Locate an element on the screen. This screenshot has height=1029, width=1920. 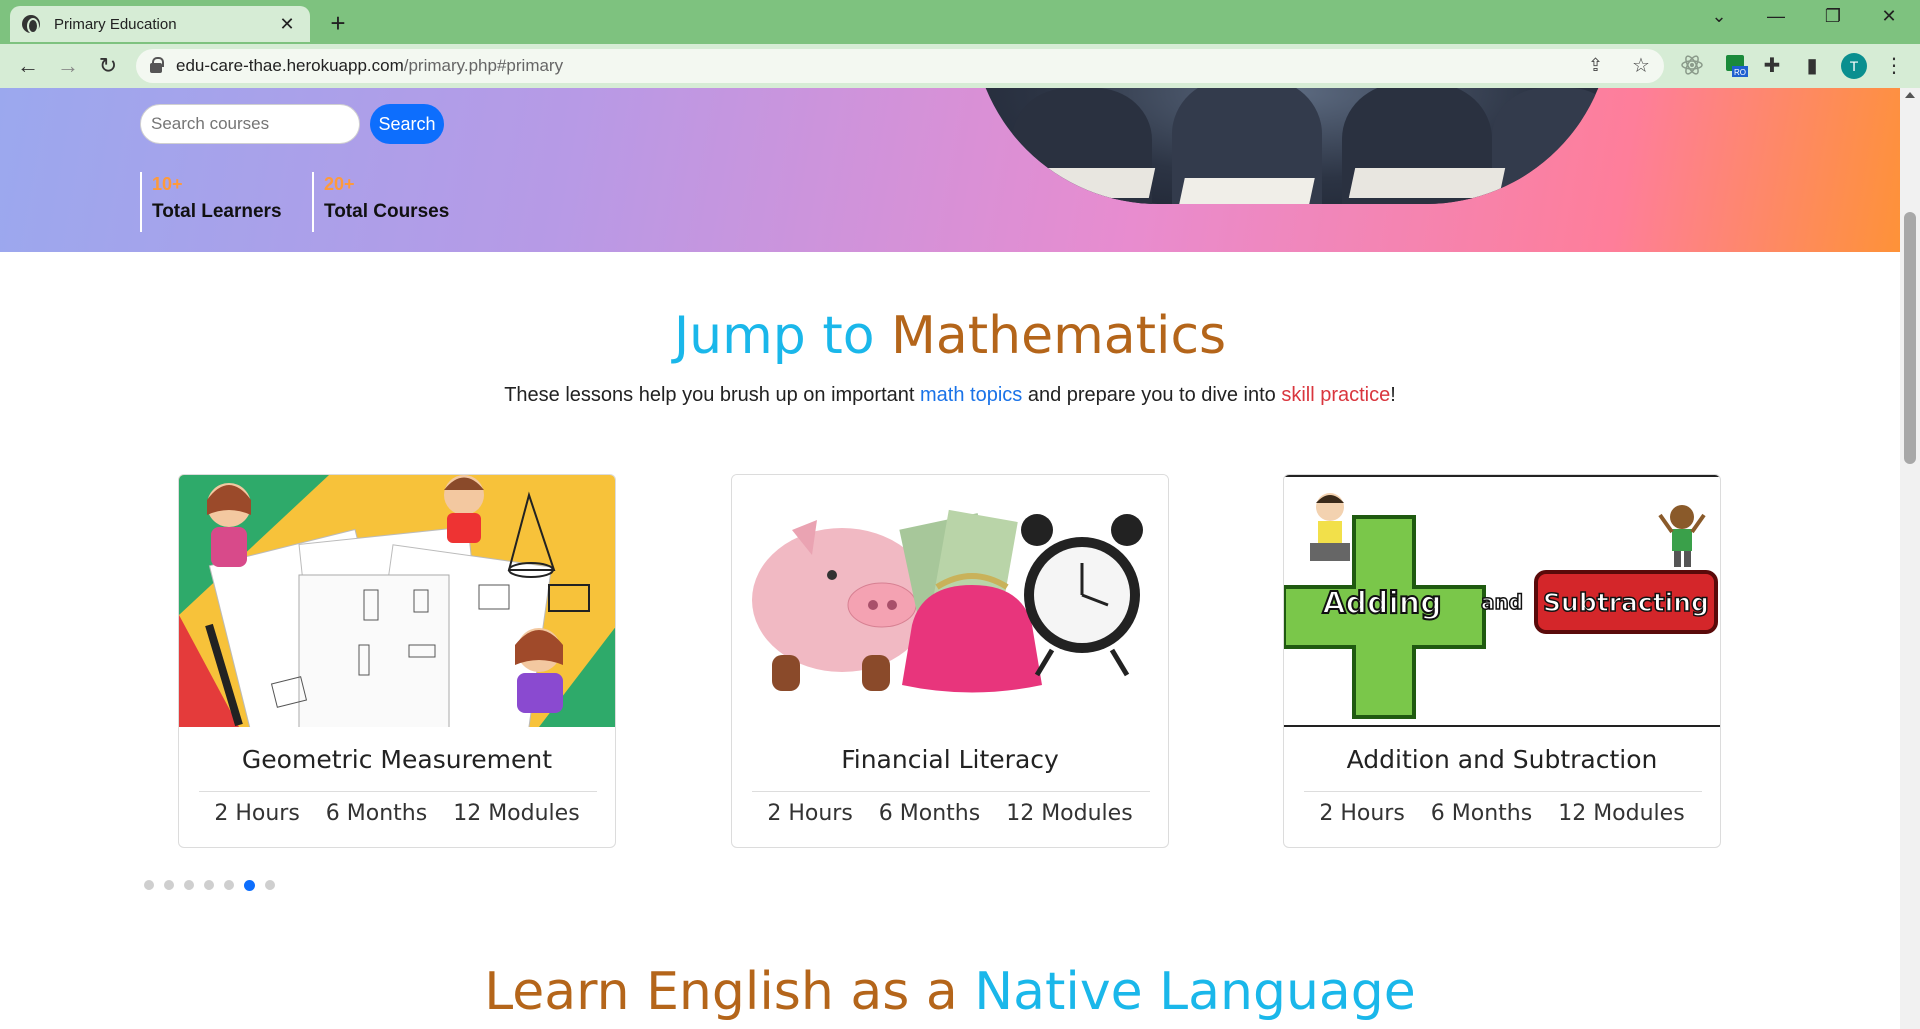
browser-tab: Primary Education ✕ is located at coordinates (160, 24).